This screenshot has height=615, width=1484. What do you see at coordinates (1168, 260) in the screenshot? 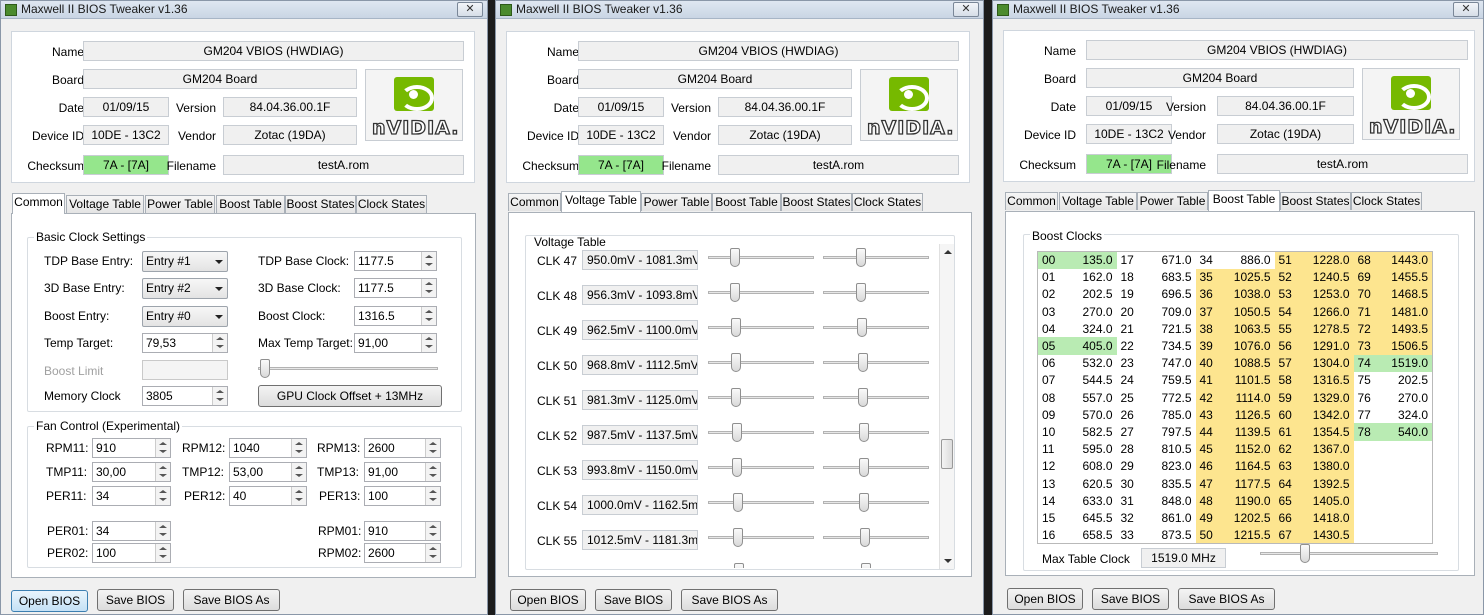
I see `boost-clock-value: 671.0` at bounding box center [1168, 260].